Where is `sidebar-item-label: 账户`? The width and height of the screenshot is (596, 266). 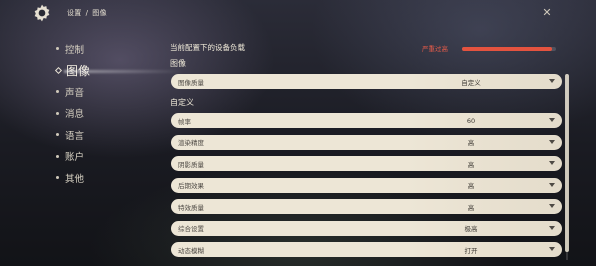
sidebar-item-label: 账户 is located at coordinates (75, 158).